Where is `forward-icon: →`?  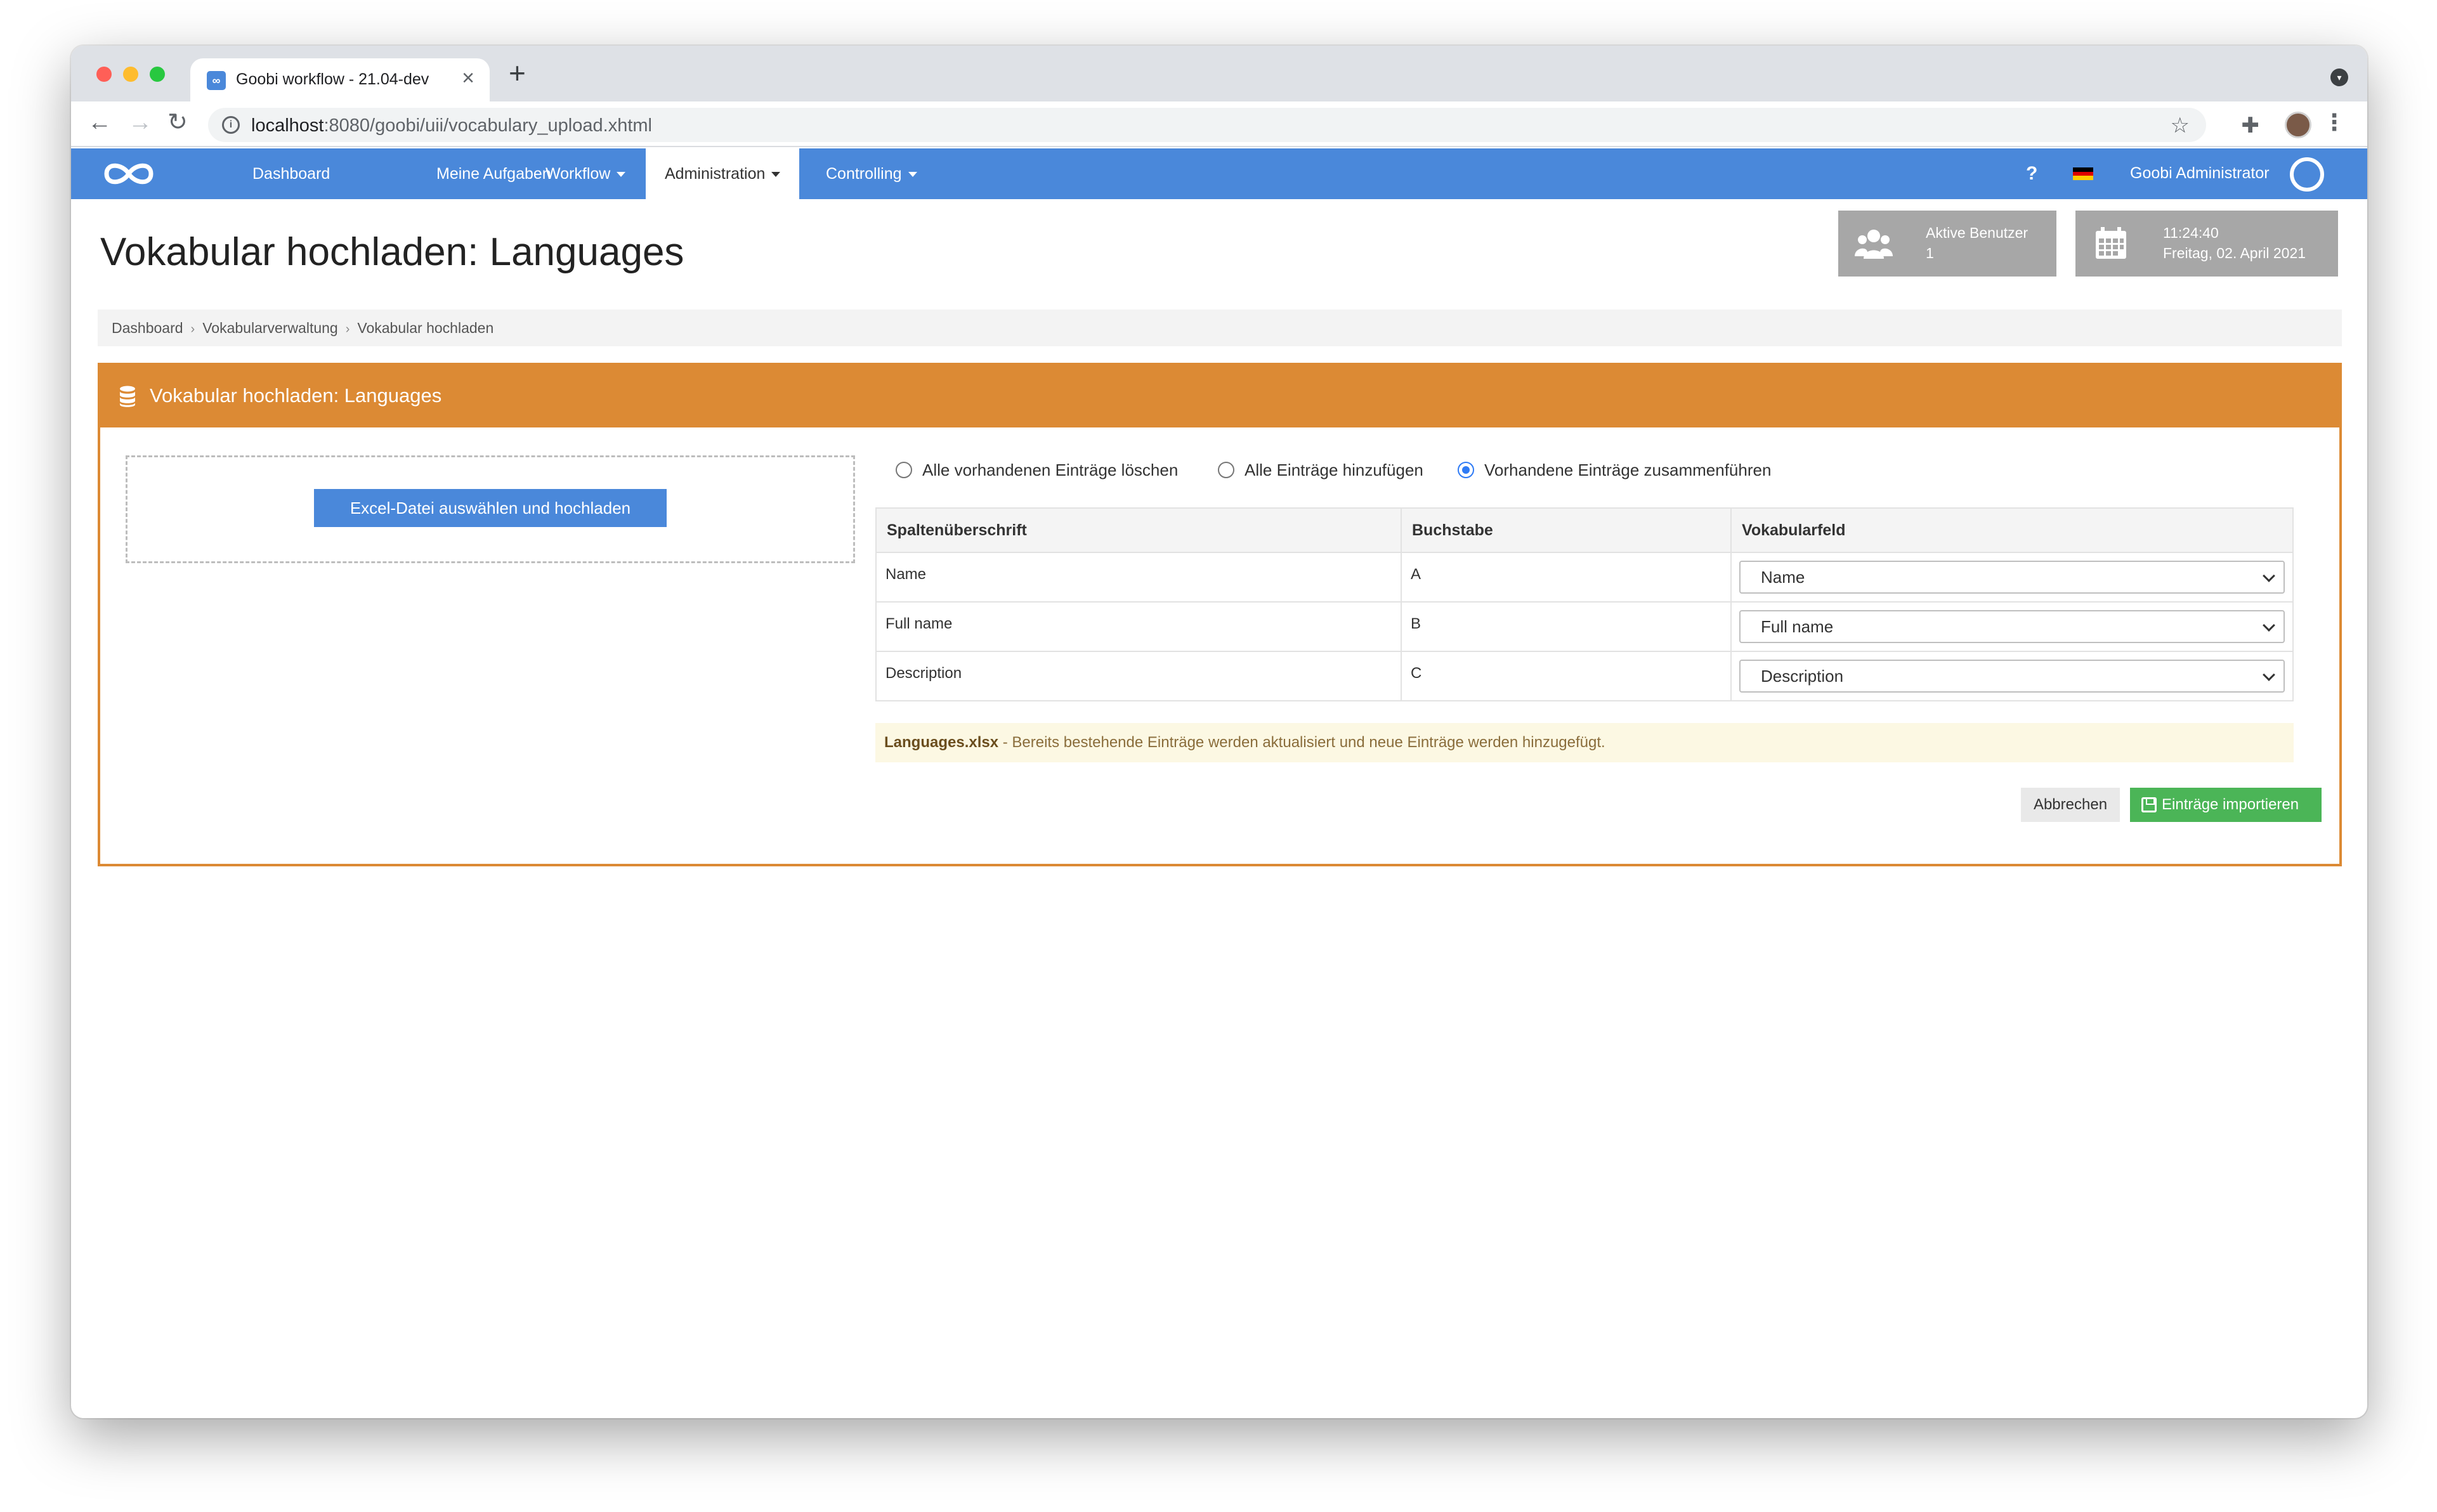
forward-icon: → is located at coordinates (140, 122).